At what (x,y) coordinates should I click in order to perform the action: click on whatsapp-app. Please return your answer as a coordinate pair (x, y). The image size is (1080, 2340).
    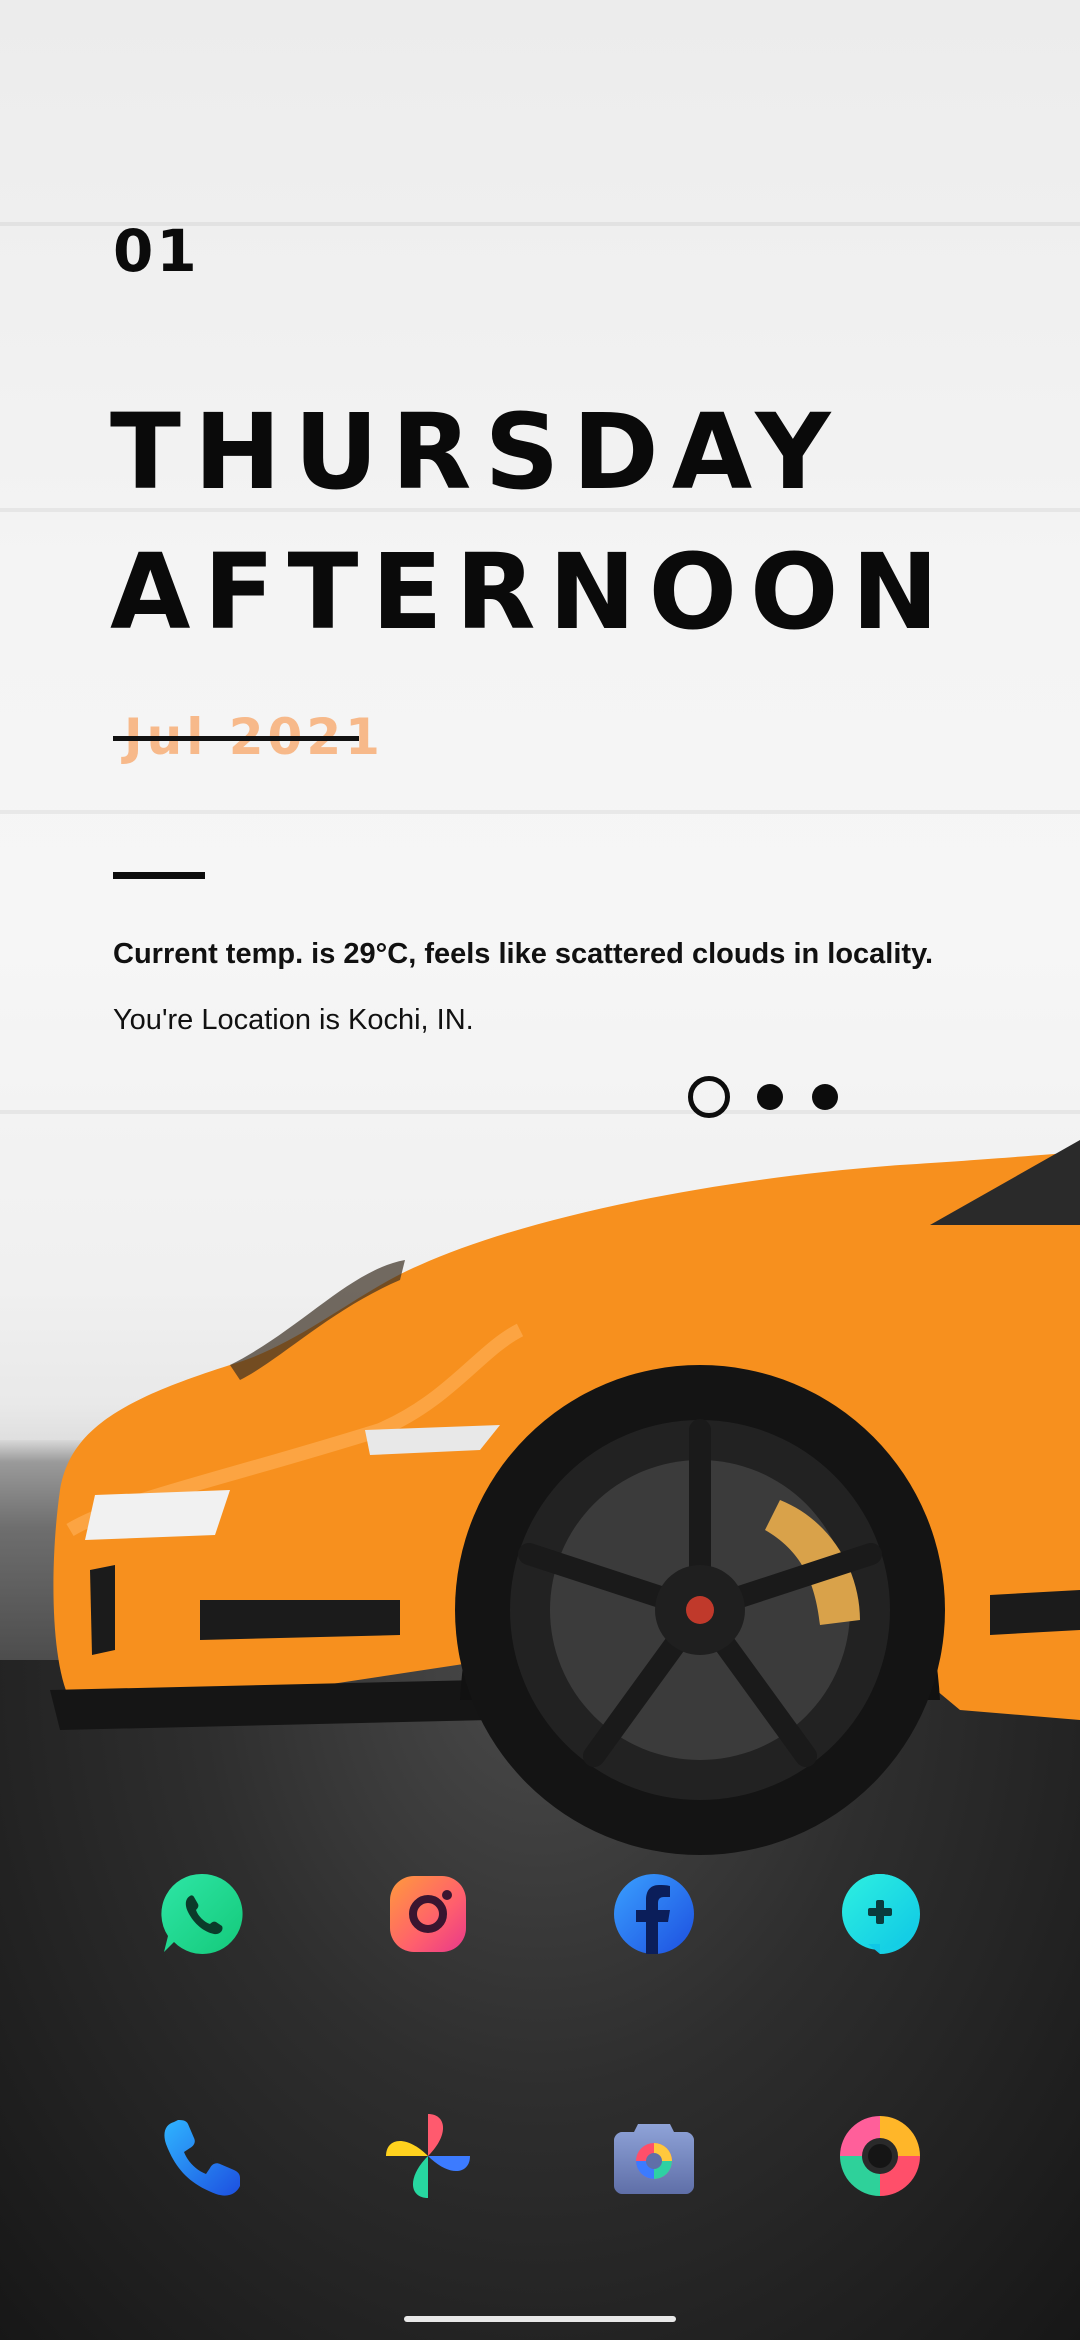
    Looking at the image, I should click on (202, 1914).